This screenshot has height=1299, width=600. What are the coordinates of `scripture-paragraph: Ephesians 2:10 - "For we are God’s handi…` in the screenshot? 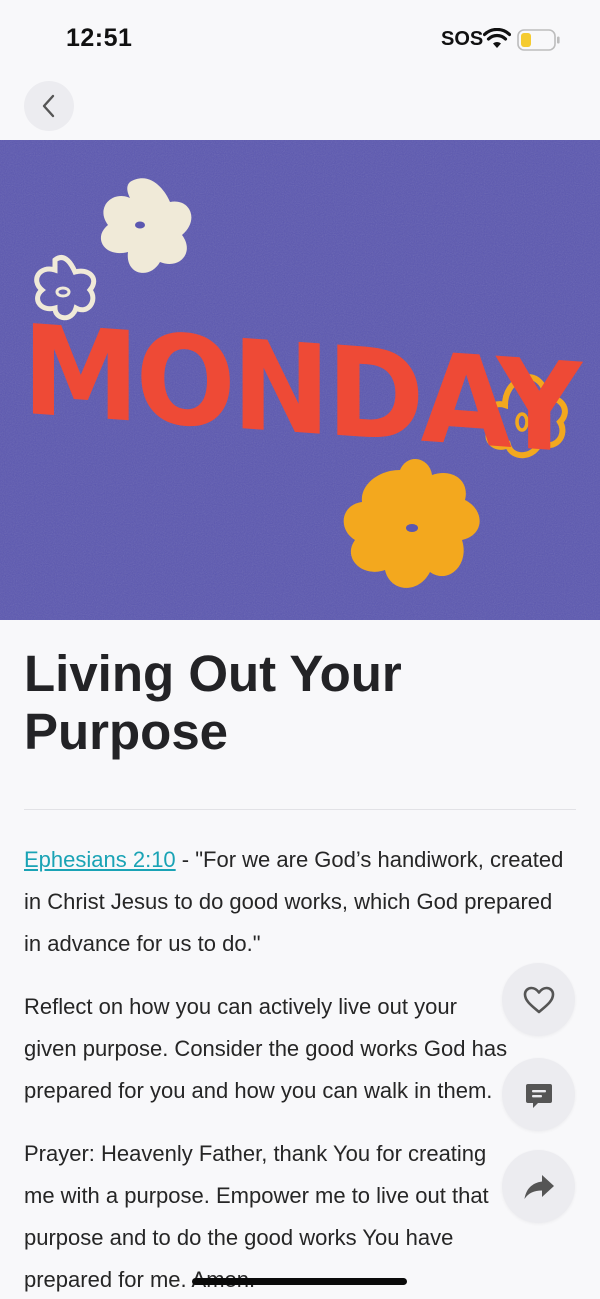 It's located at (294, 902).